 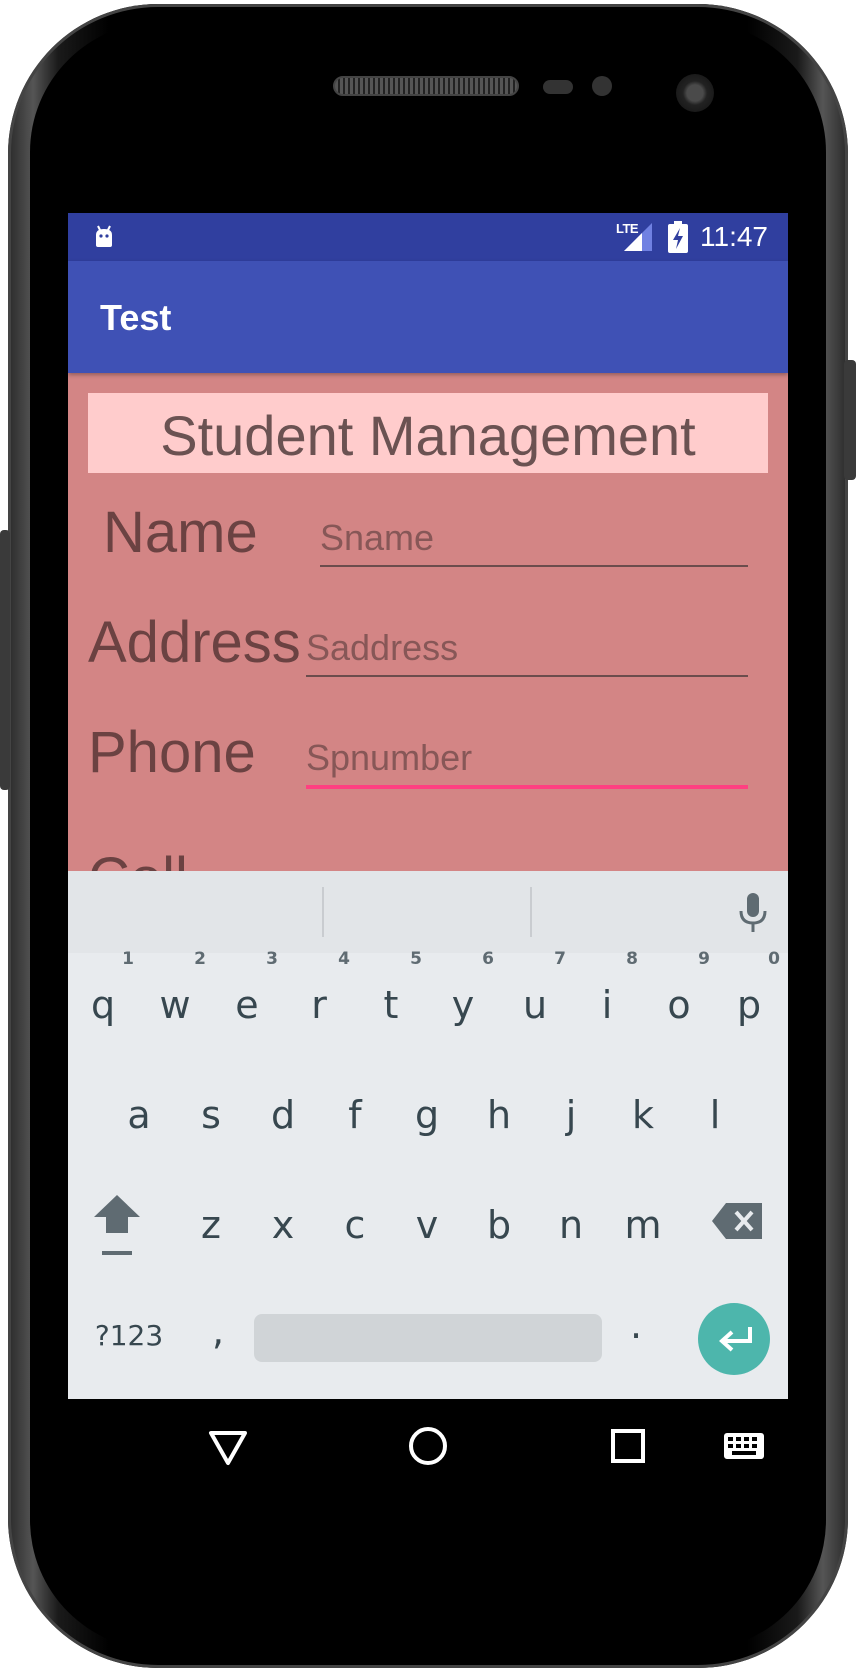 I want to click on navigation-bar, so click(x=428, y=1446).